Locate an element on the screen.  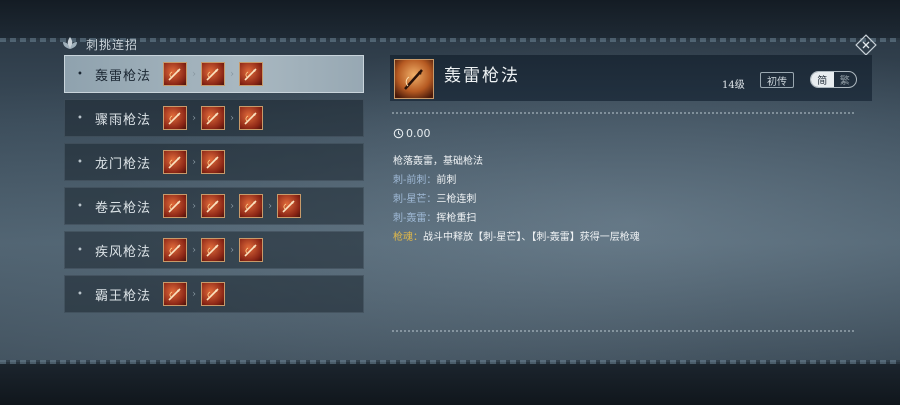
divider-top is located at coordinates (623, 113).